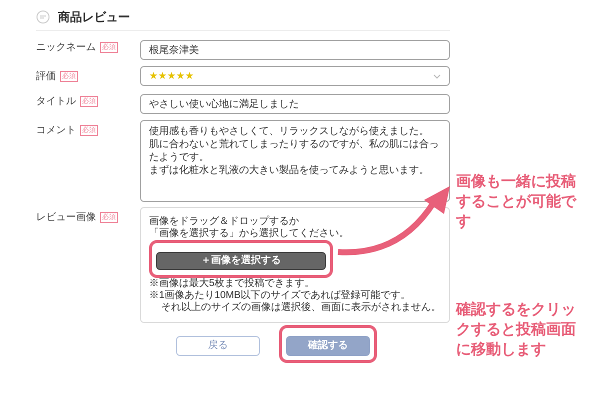 Image resolution: width=592 pixels, height=400 pixels. Describe the element at coordinates (516, 330) in the screenshot. I see `callout-text: 確認するをクリックすると投稿画面に移動します` at that location.